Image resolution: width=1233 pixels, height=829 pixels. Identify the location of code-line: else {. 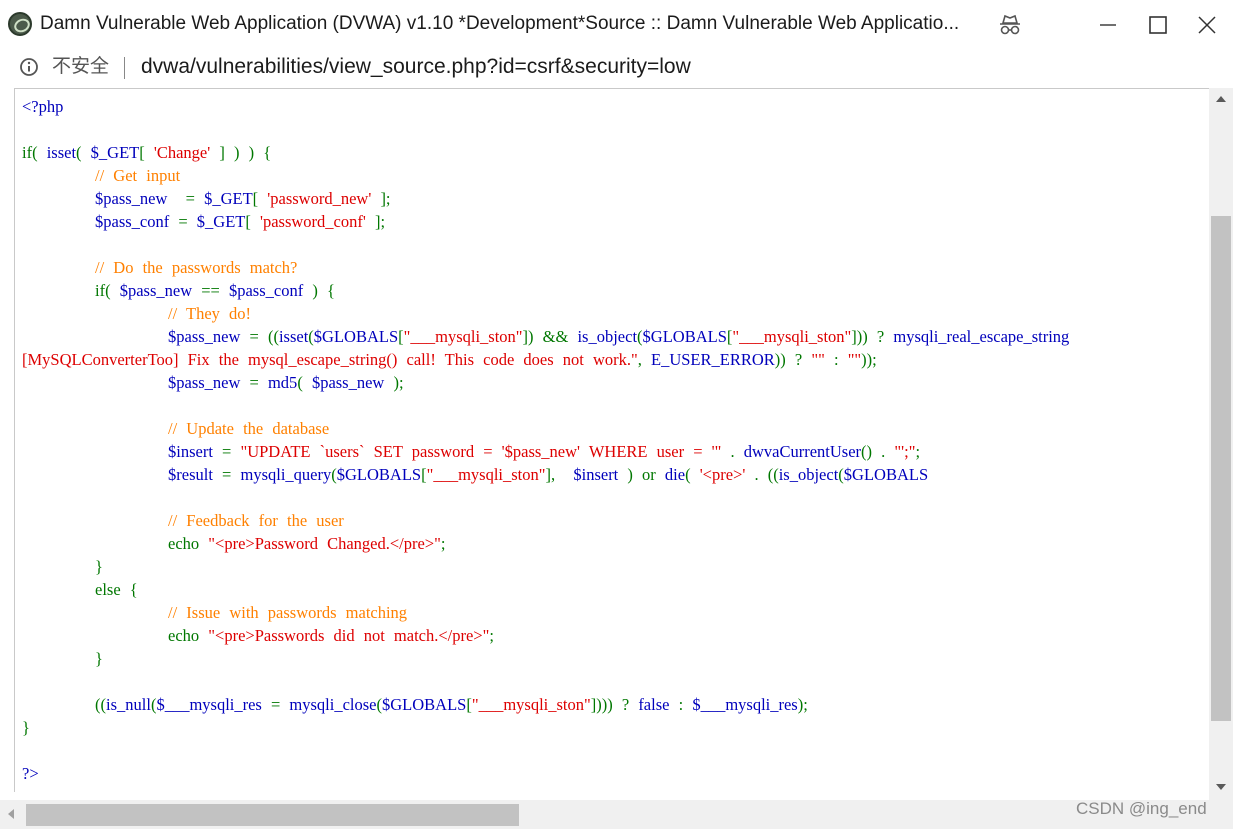
(545, 589).